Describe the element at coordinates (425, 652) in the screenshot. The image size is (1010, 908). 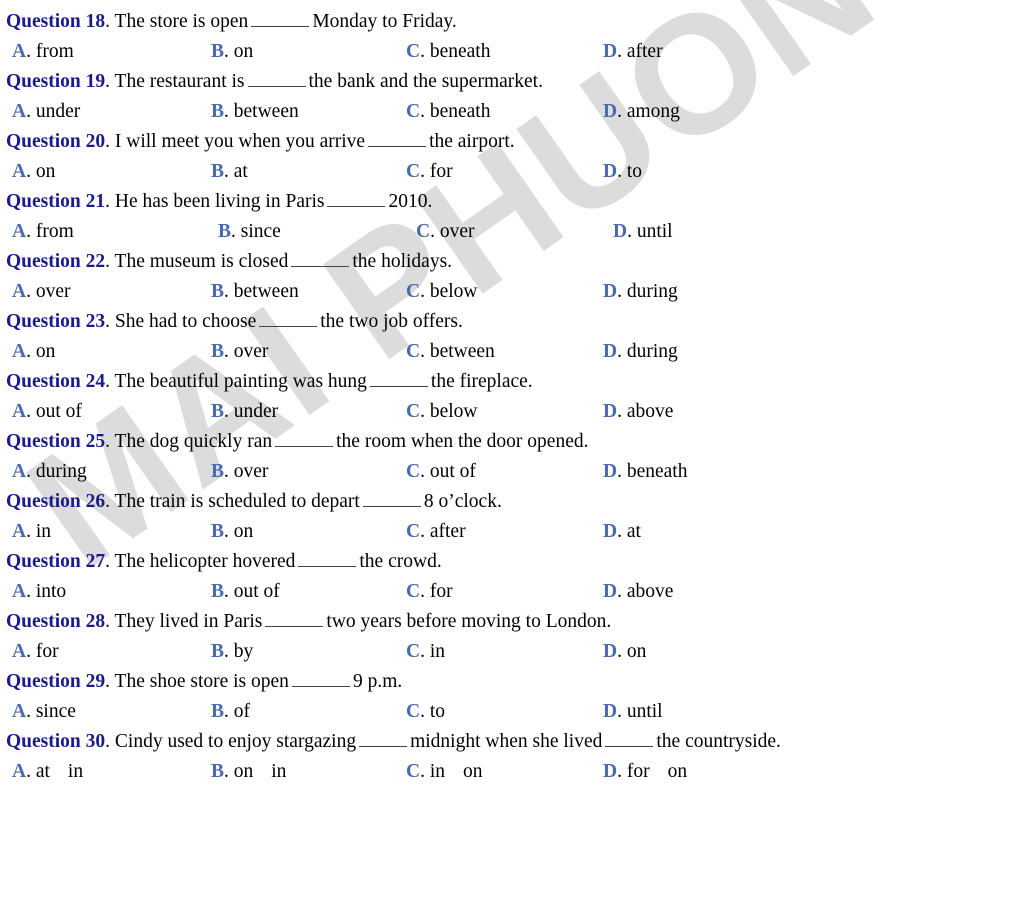
I see `option-choice-c: C. in` at that location.